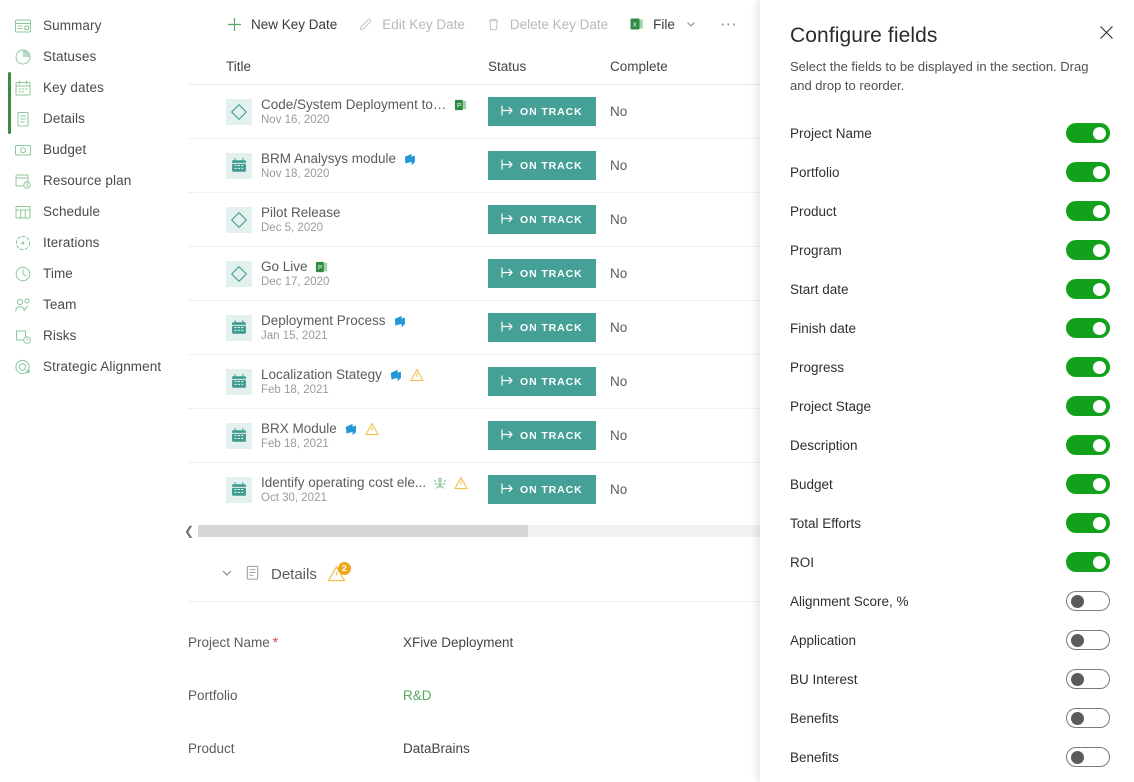 The width and height of the screenshot is (1134, 782). Describe the element at coordinates (338, 273) in the screenshot. I see `cell-title: Go Live P Dec 17, 2020` at that location.